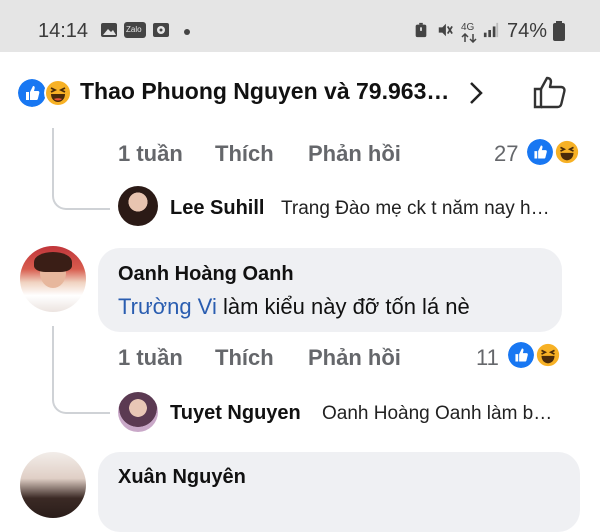  Describe the element at coordinates (182, 477) in the screenshot. I see `comment-author: Xuân Nguyên` at that location.